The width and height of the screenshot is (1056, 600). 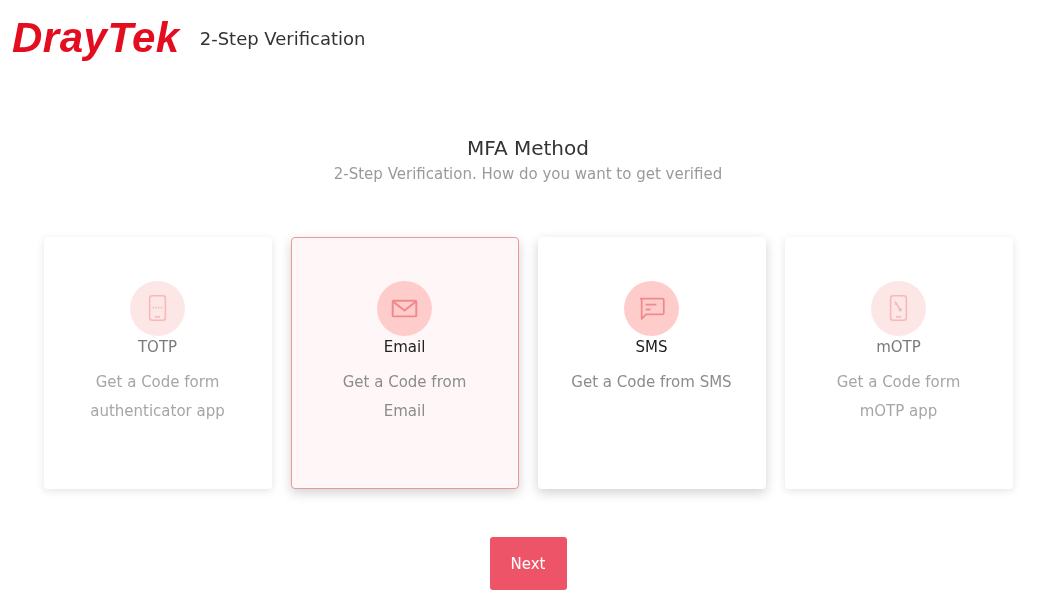 What do you see at coordinates (96, 38) in the screenshot?
I see `logo: DrayTek` at bounding box center [96, 38].